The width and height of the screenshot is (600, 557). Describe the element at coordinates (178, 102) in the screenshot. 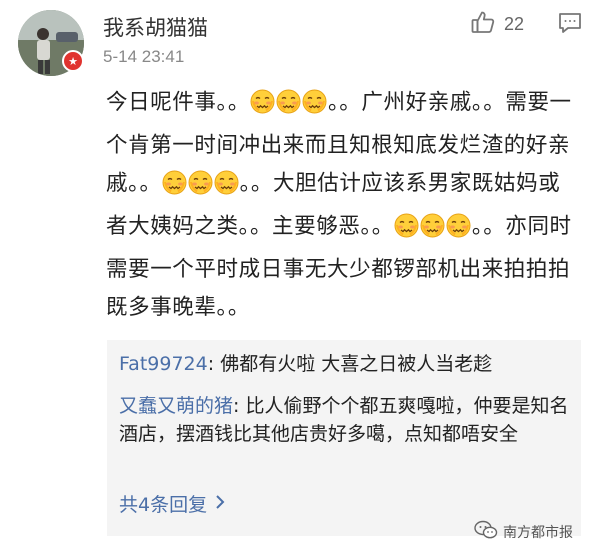

I see `comment-text: 今日呢件事。。` at that location.